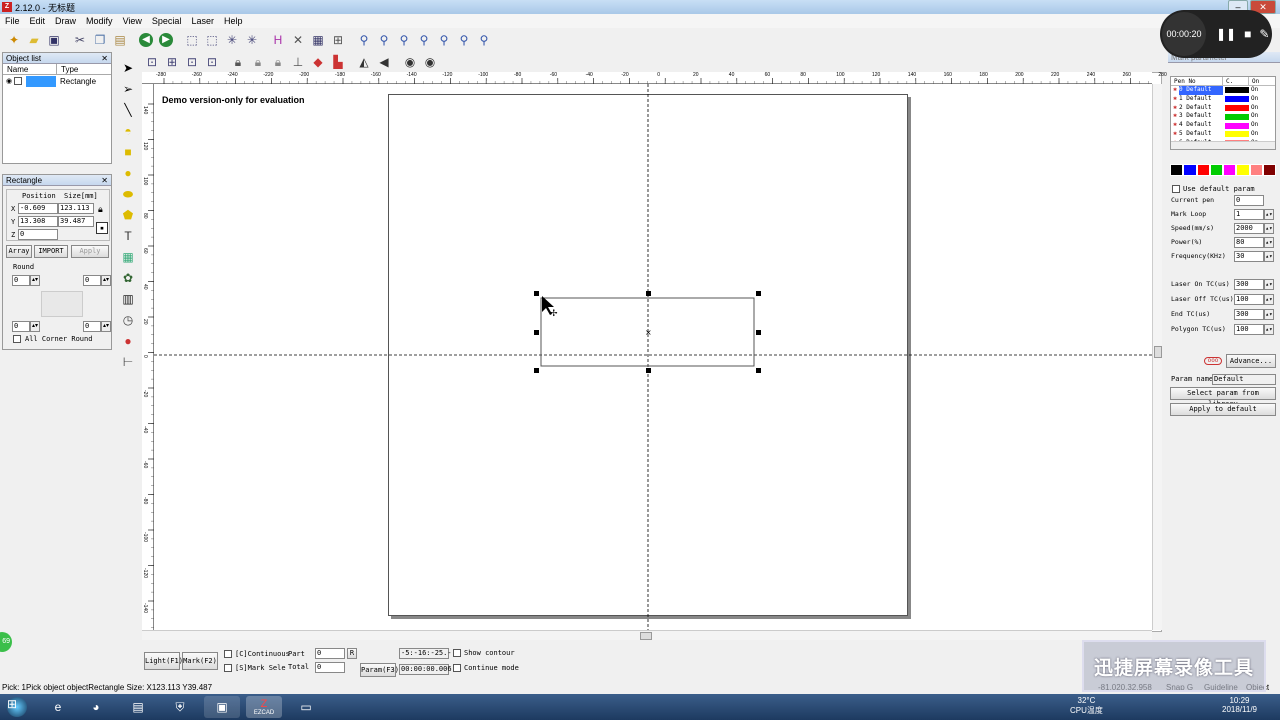 The width and height of the screenshot is (1280, 720). Describe the element at coordinates (128, 215) in the screenshot. I see `polygon-icon: ⬟` at that location.